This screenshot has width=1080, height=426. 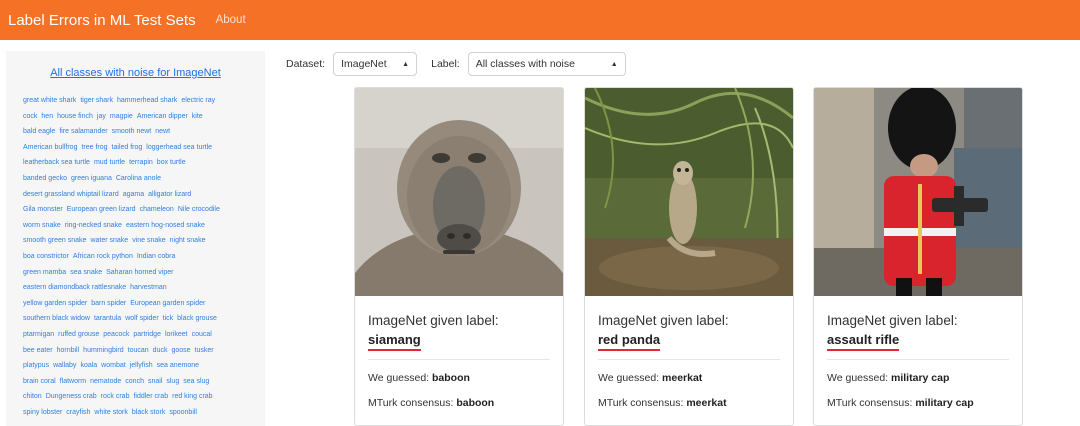 What do you see at coordinates (168, 318) in the screenshot?
I see `class-link: tick` at bounding box center [168, 318].